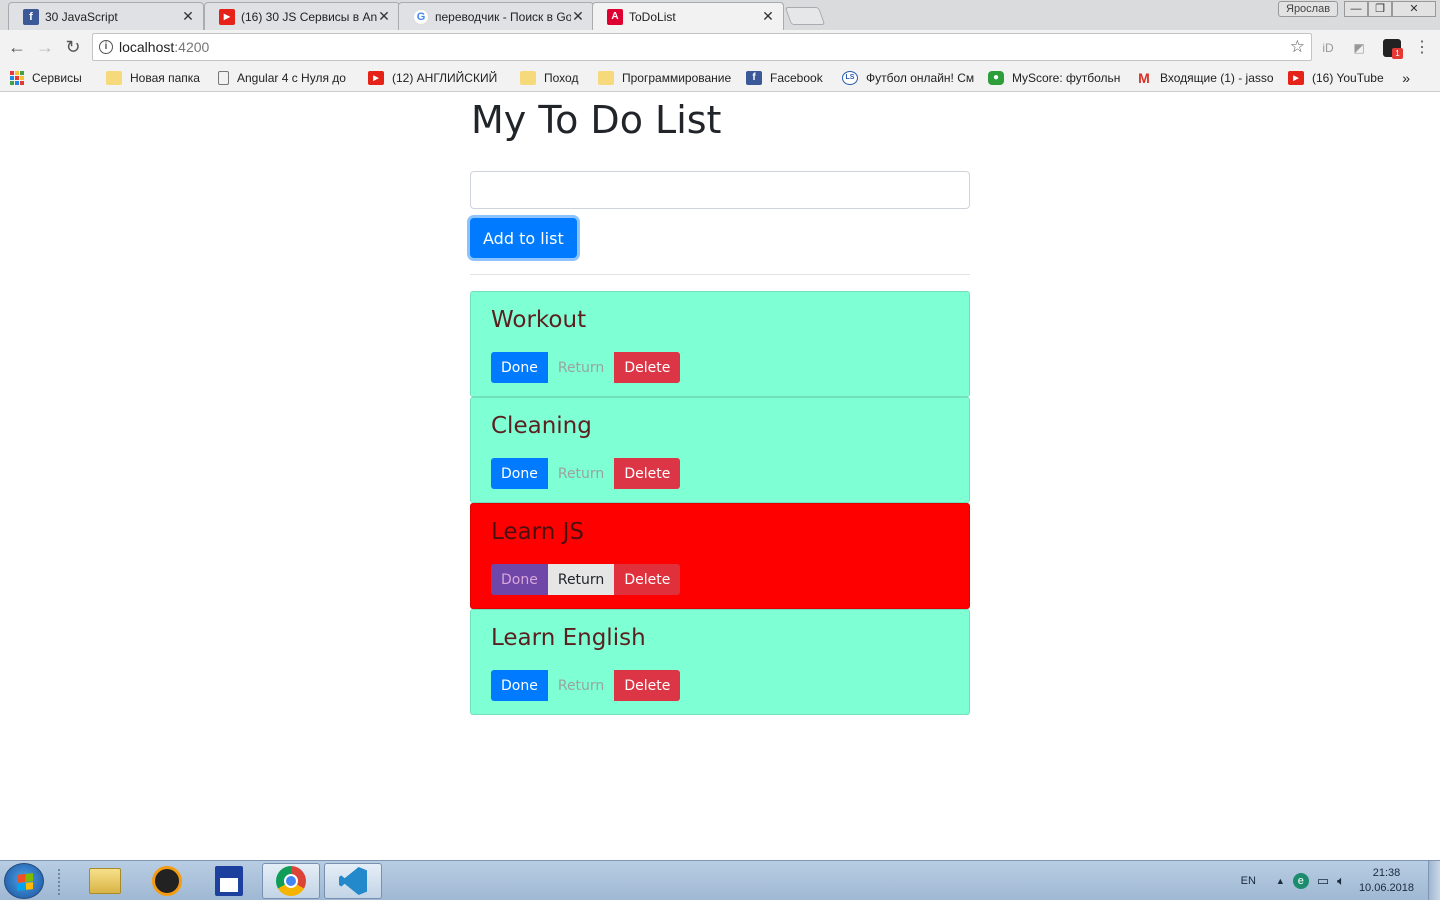 The width and height of the screenshot is (1440, 900). What do you see at coordinates (155, 77) in the screenshot?
I see `bookmark-new-folder: Новая папка` at bounding box center [155, 77].